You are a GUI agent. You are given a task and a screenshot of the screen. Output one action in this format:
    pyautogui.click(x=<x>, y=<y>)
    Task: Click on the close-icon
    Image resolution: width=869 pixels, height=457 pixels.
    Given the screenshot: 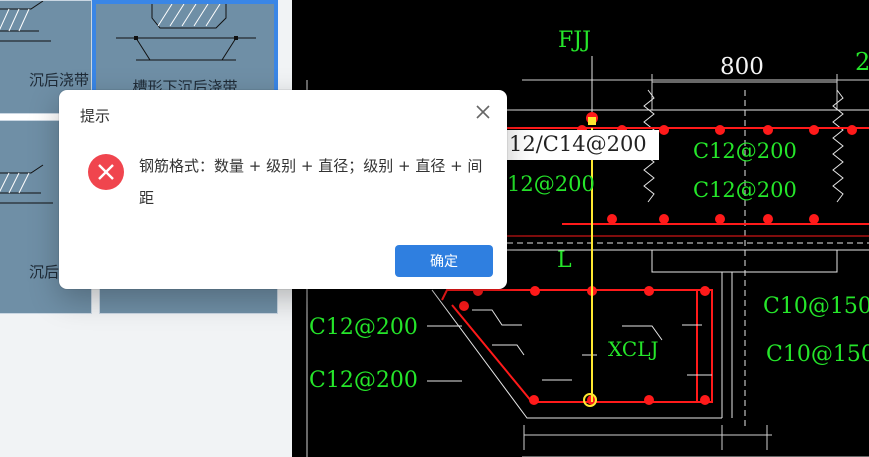 What is the action you would take?
    pyautogui.click(x=483, y=112)
    